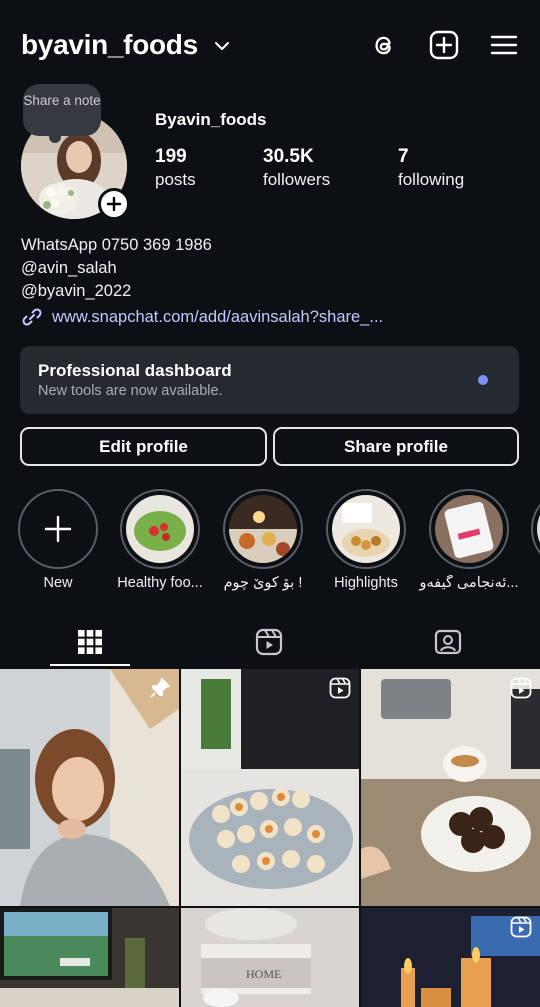  Describe the element at coordinates (270, 957) in the screenshot. I see `grid-post: HOME` at that location.